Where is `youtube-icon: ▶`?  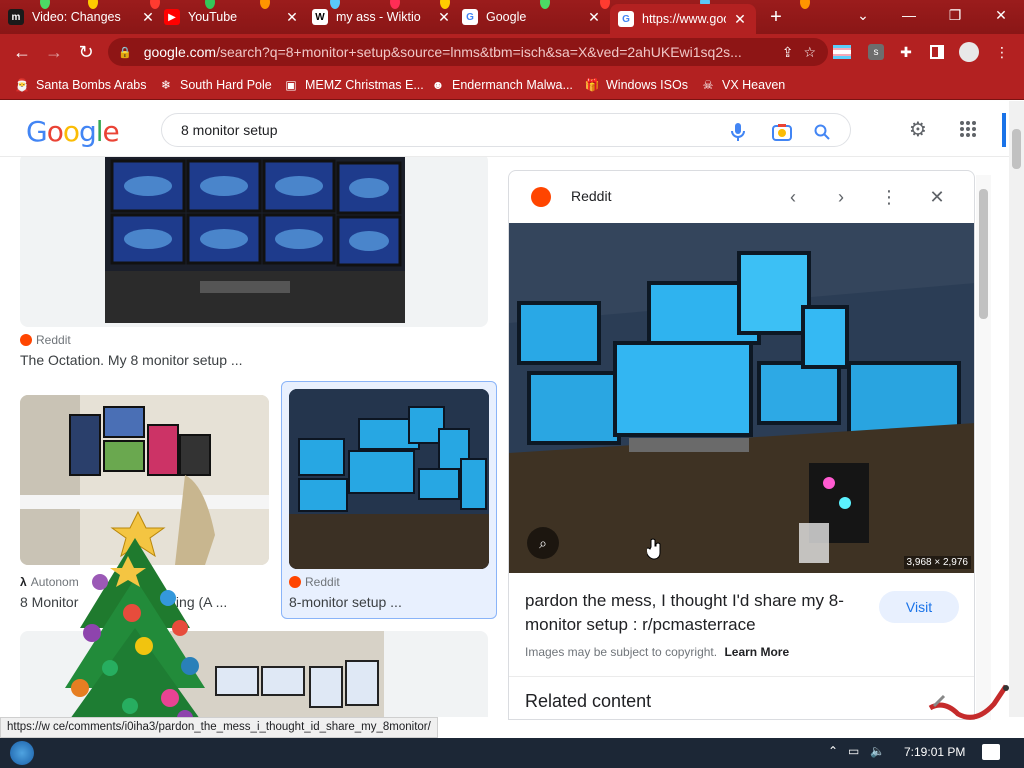 youtube-icon: ▶ is located at coordinates (172, 17).